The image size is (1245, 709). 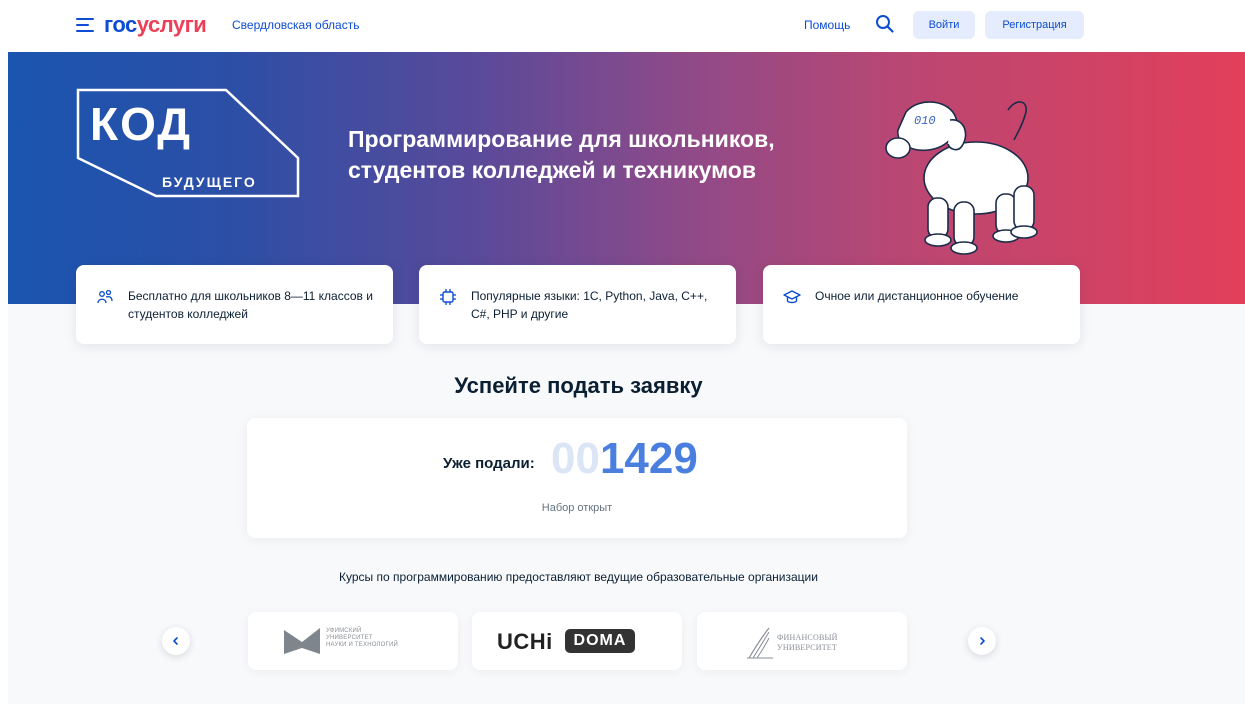 I want to click on logo-part-uslugi: услуги, so click(x=171, y=24).